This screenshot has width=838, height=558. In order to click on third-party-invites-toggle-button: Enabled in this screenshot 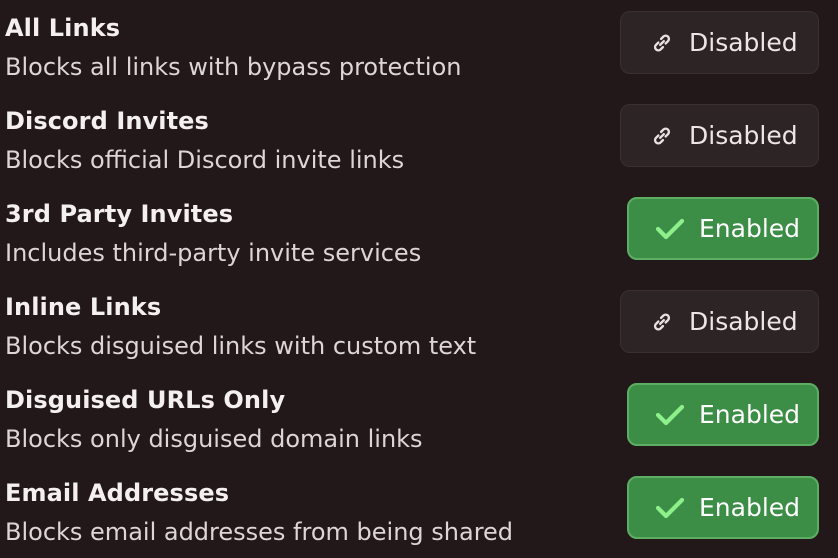, I will do `click(723, 228)`.